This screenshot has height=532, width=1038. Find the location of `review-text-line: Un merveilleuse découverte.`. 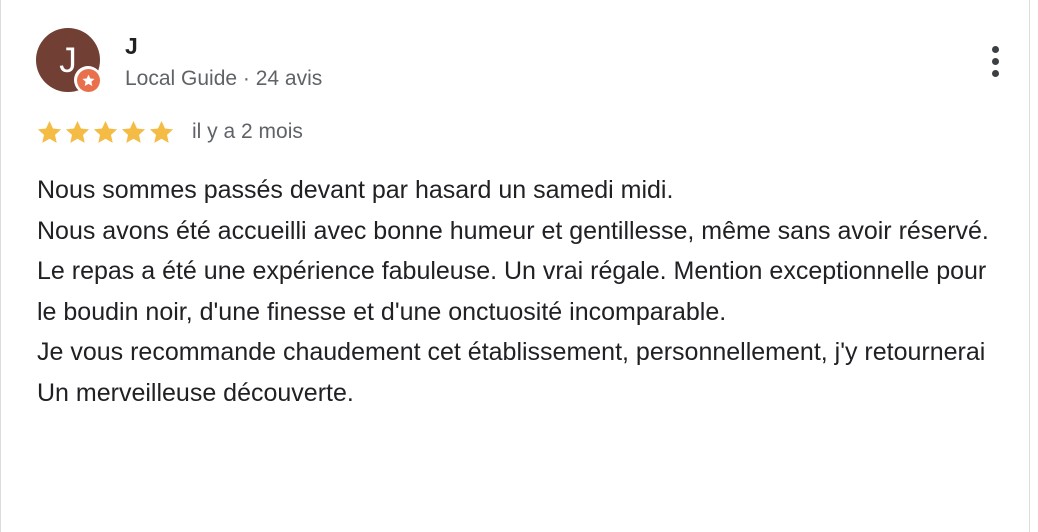

review-text-line: Un merveilleuse découverte. is located at coordinates (195, 392).